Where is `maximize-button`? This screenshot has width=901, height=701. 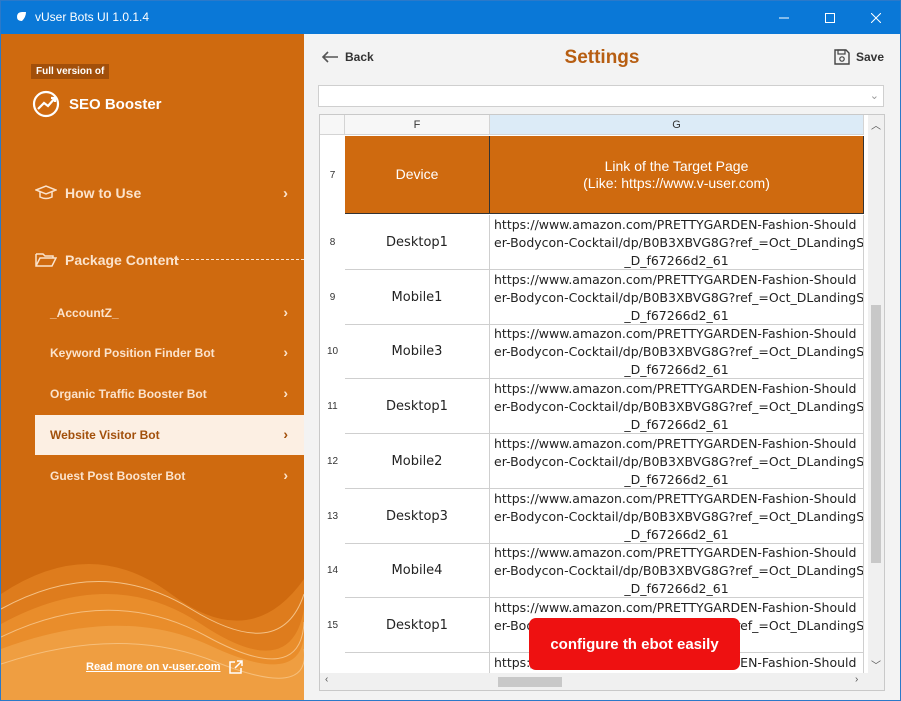
maximize-button is located at coordinates (830, 17).